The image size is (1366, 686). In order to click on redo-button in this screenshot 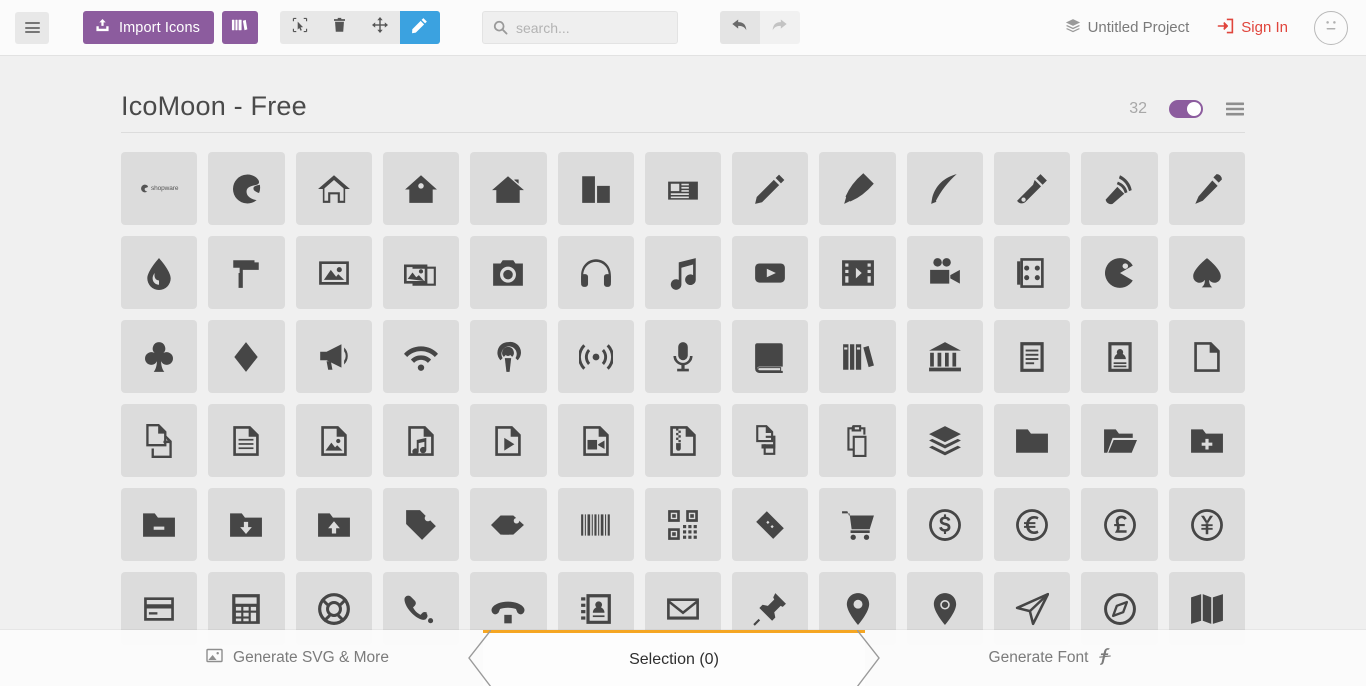, I will do `click(779, 27)`.